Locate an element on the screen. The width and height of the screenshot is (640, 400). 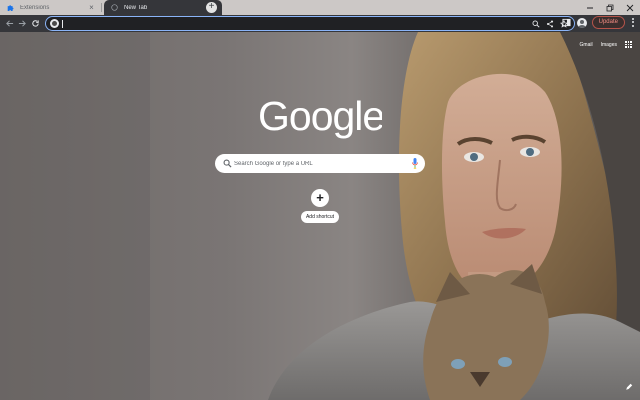
restore-icon is located at coordinates (610, 7).